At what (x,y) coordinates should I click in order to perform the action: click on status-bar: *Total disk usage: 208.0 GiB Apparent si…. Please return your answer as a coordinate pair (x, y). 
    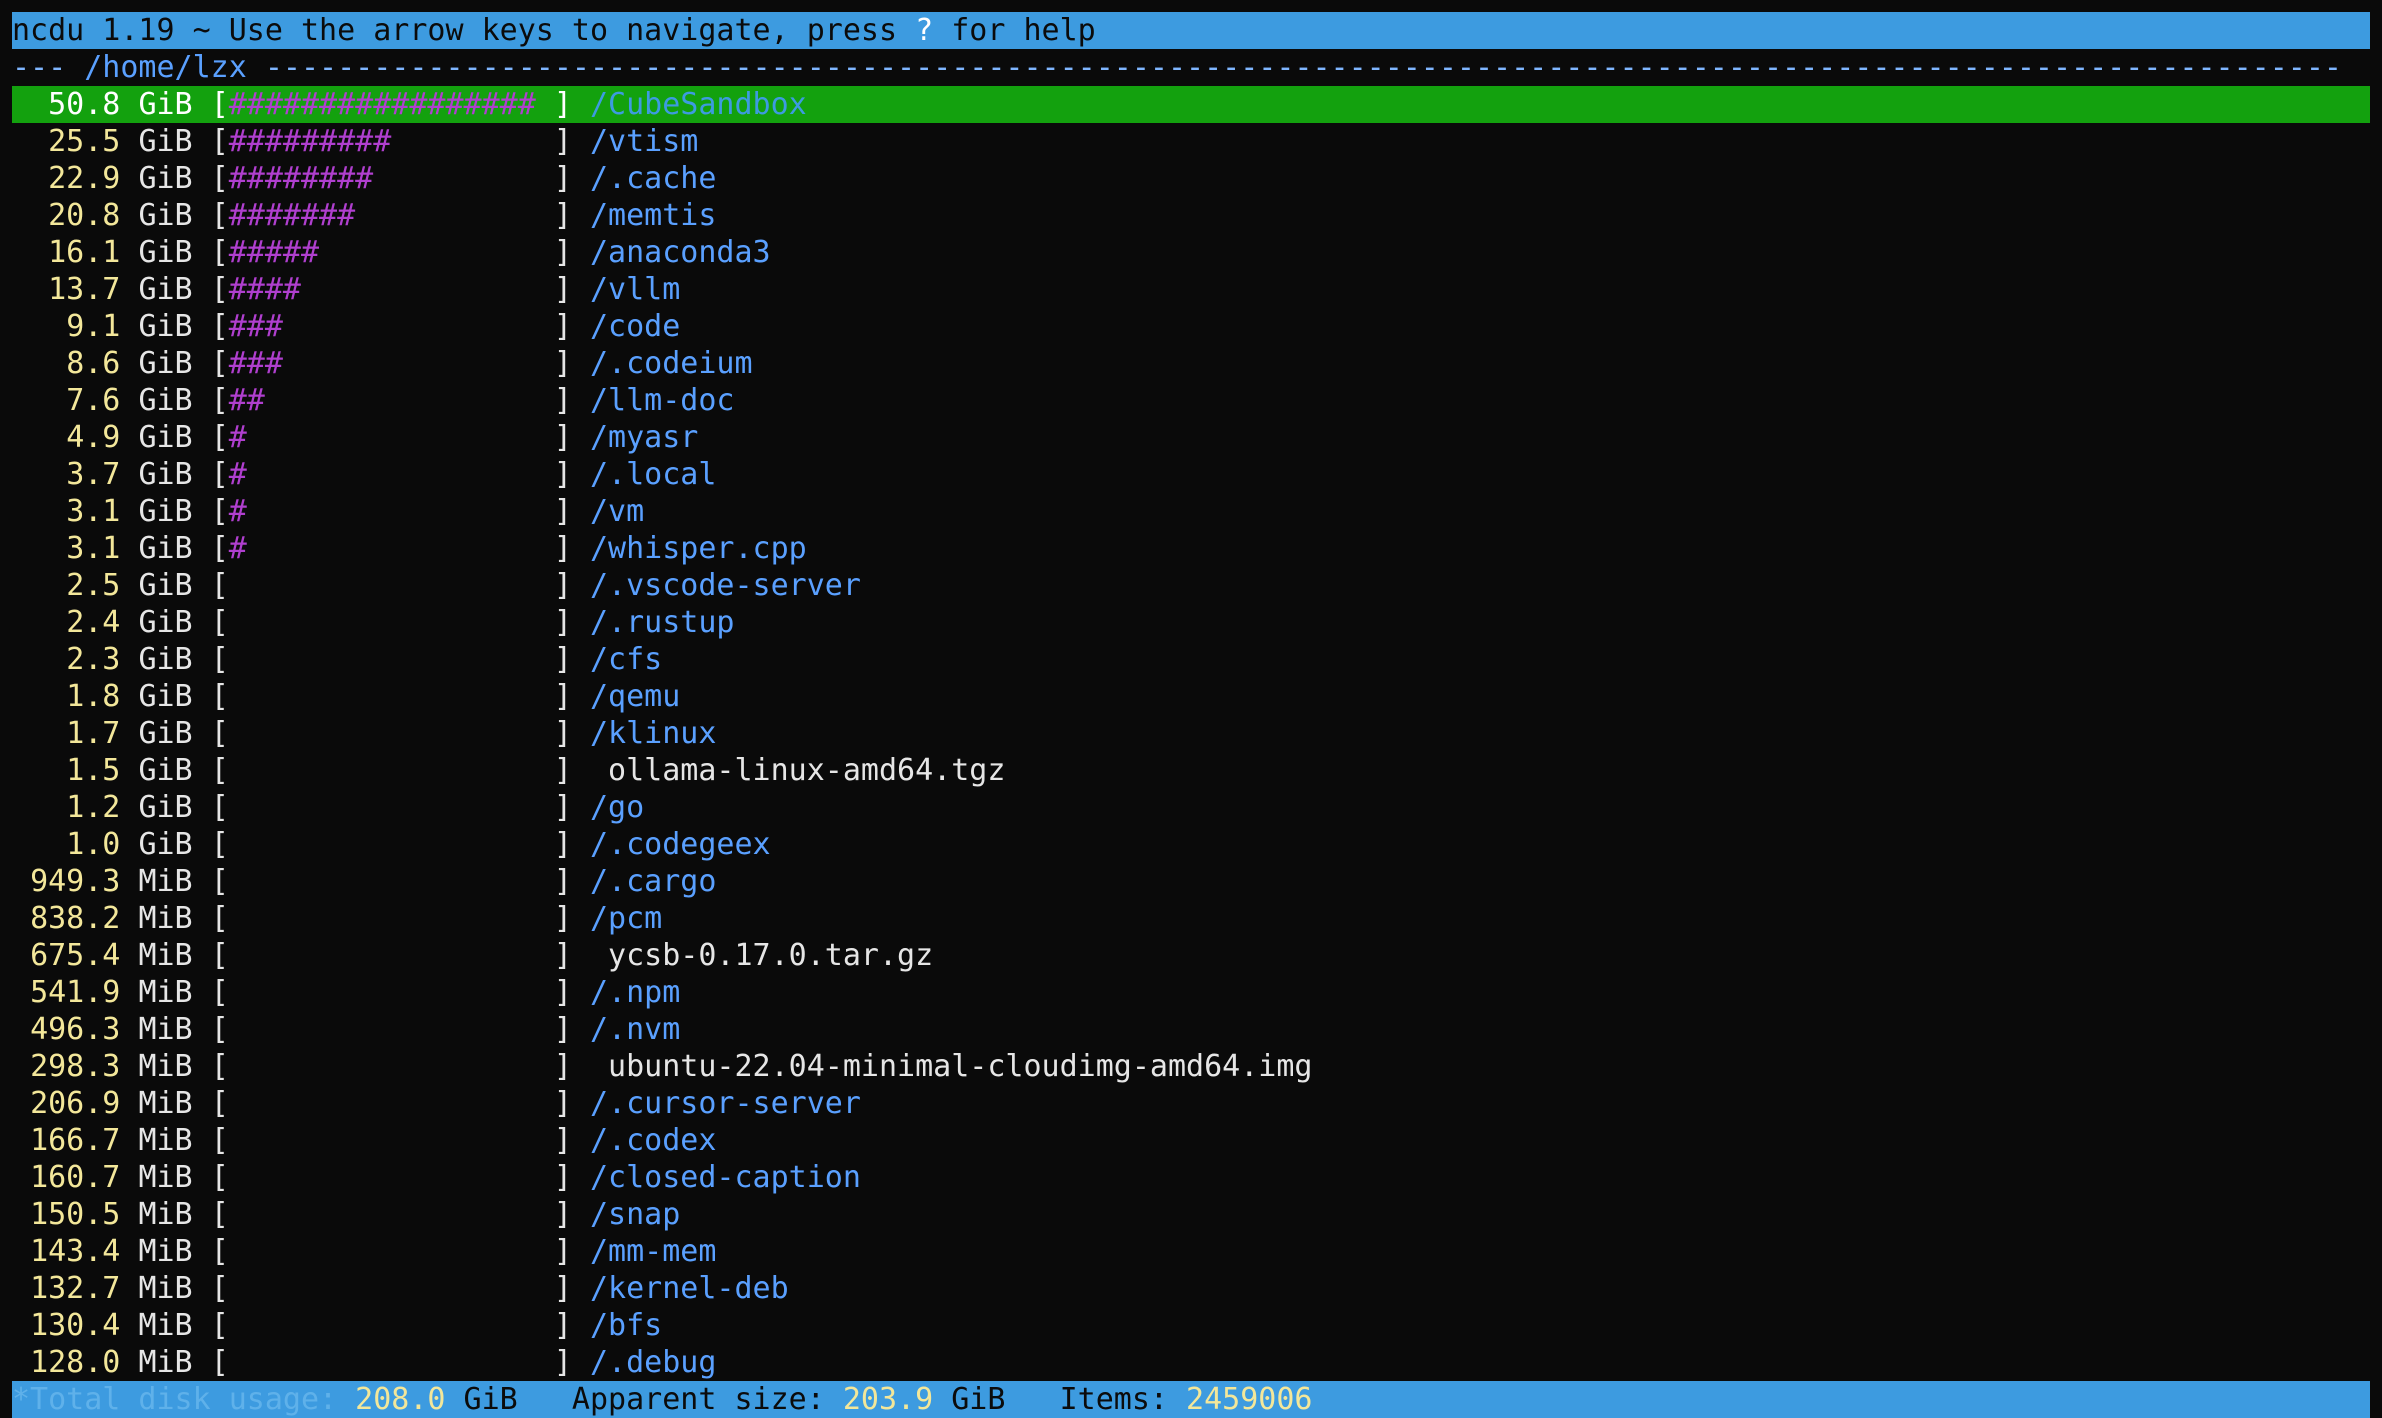
    Looking at the image, I should click on (1191, 1399).